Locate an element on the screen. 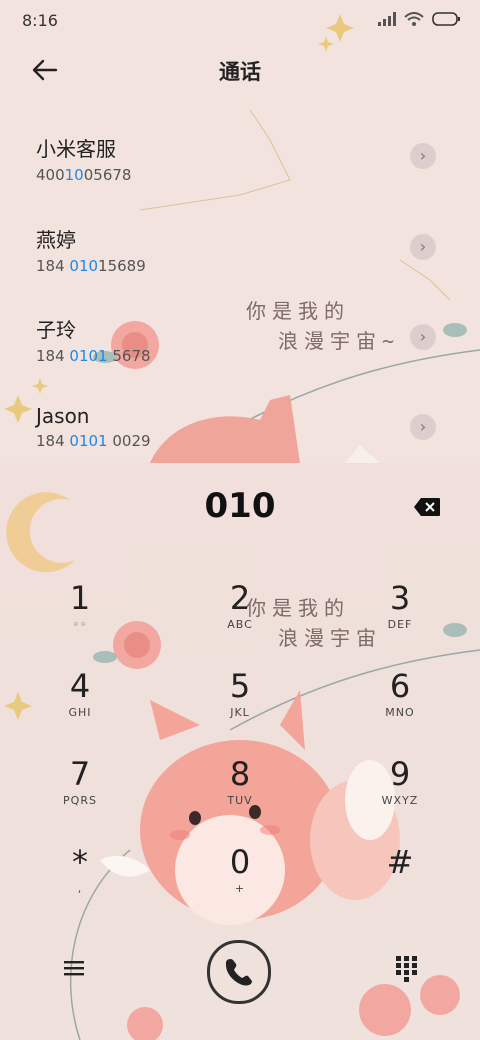  contact-name: 子玲 is located at coordinates (56, 330).